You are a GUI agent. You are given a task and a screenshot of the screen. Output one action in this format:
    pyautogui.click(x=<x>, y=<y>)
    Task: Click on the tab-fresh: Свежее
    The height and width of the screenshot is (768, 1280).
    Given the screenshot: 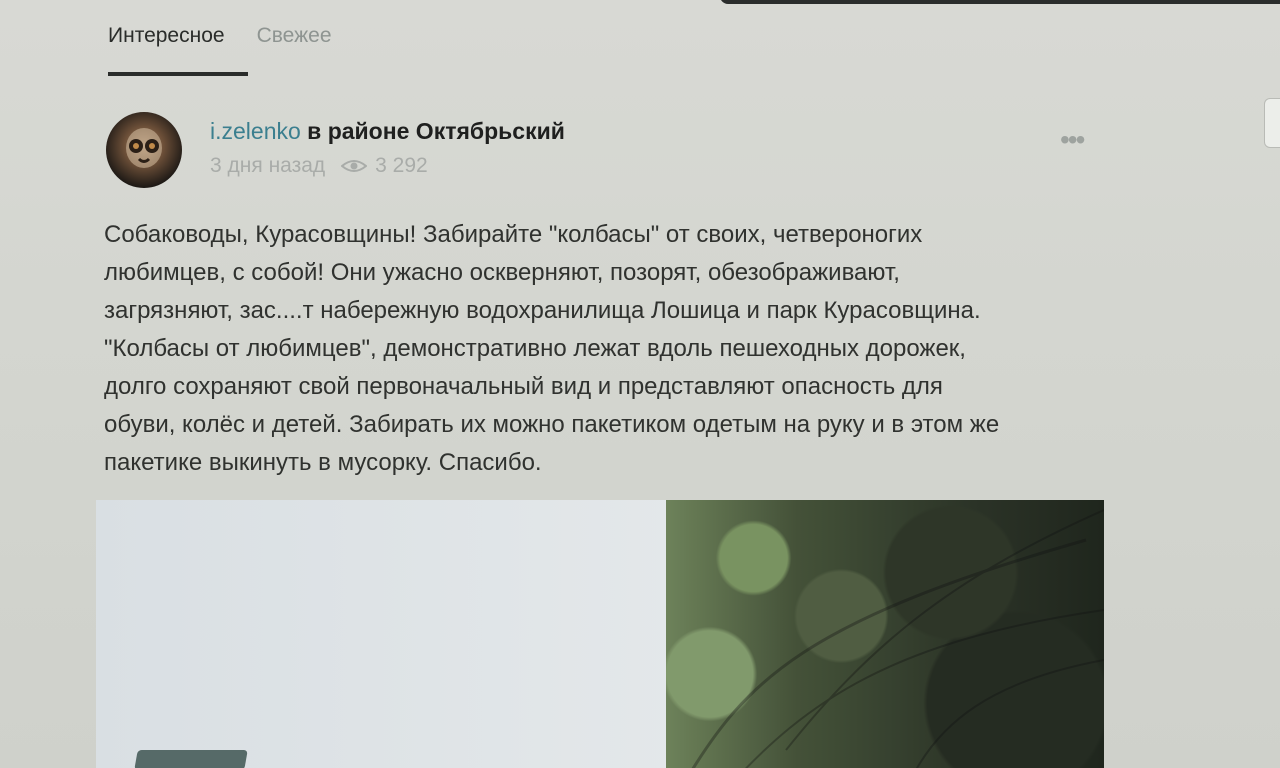 What is the action you would take?
    pyautogui.click(x=294, y=52)
    